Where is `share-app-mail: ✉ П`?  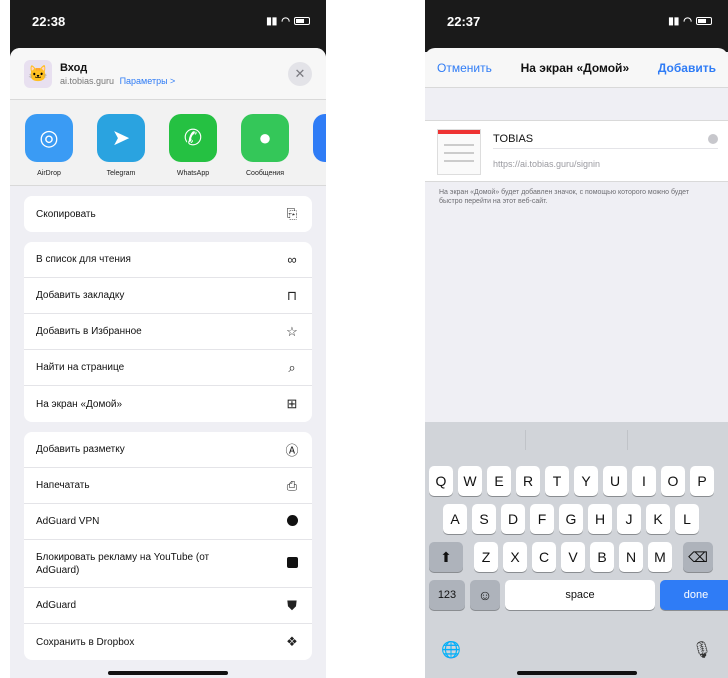 share-app-mail: ✉ П is located at coordinates (318, 145).